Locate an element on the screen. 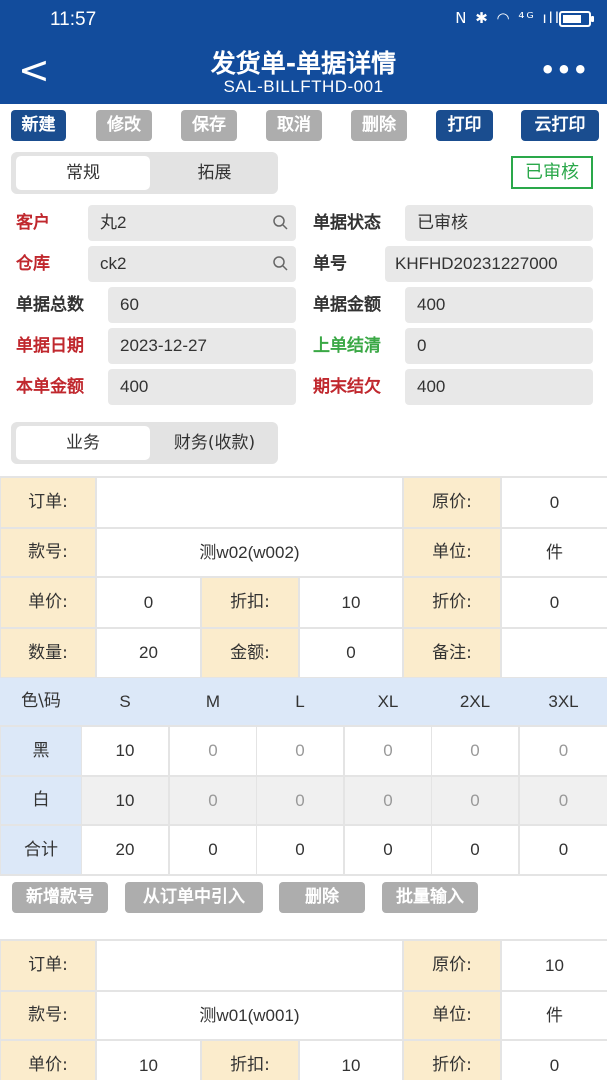  new-button: 新建 is located at coordinates (38, 125).